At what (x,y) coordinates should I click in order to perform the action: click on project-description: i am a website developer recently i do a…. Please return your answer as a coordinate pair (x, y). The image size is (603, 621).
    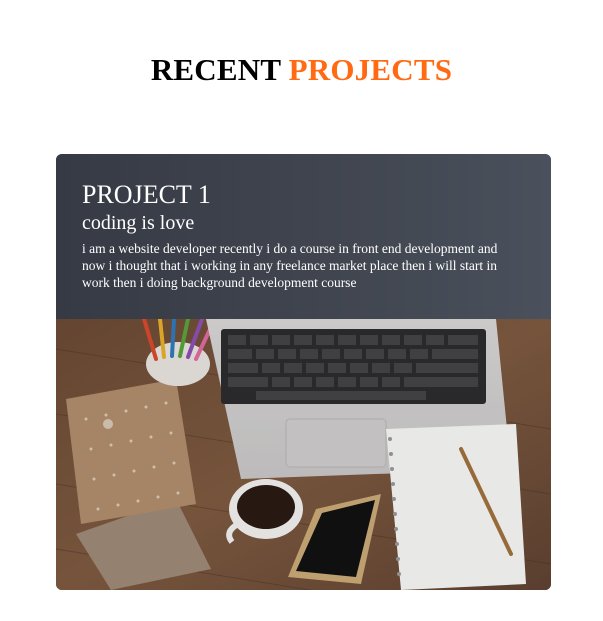
    Looking at the image, I should click on (290, 265).